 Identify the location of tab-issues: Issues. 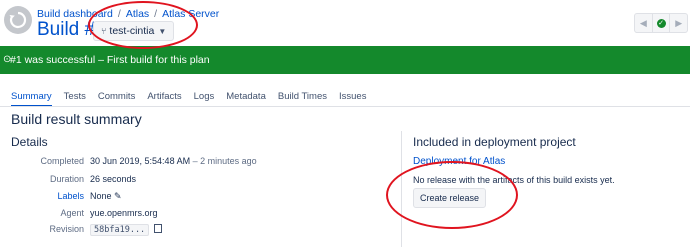
(352, 99).